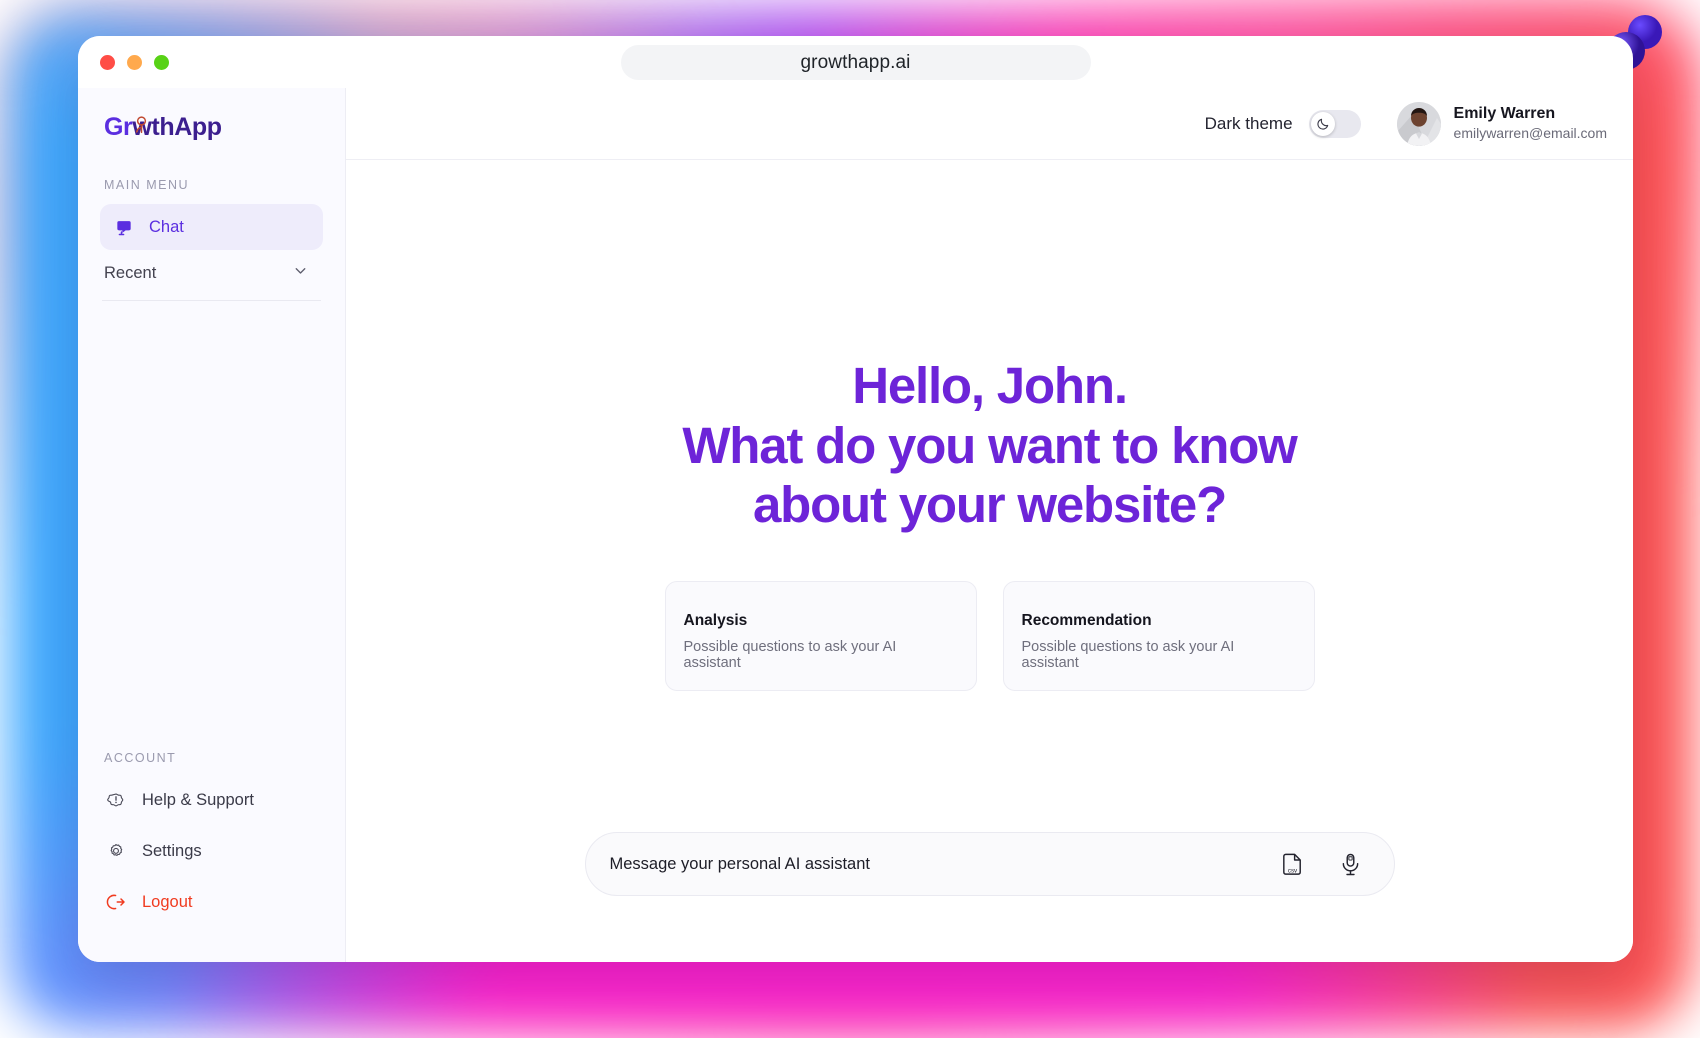  Describe the element at coordinates (140, 758) in the screenshot. I see `sidebar-section-account: ACCOUNT` at that location.